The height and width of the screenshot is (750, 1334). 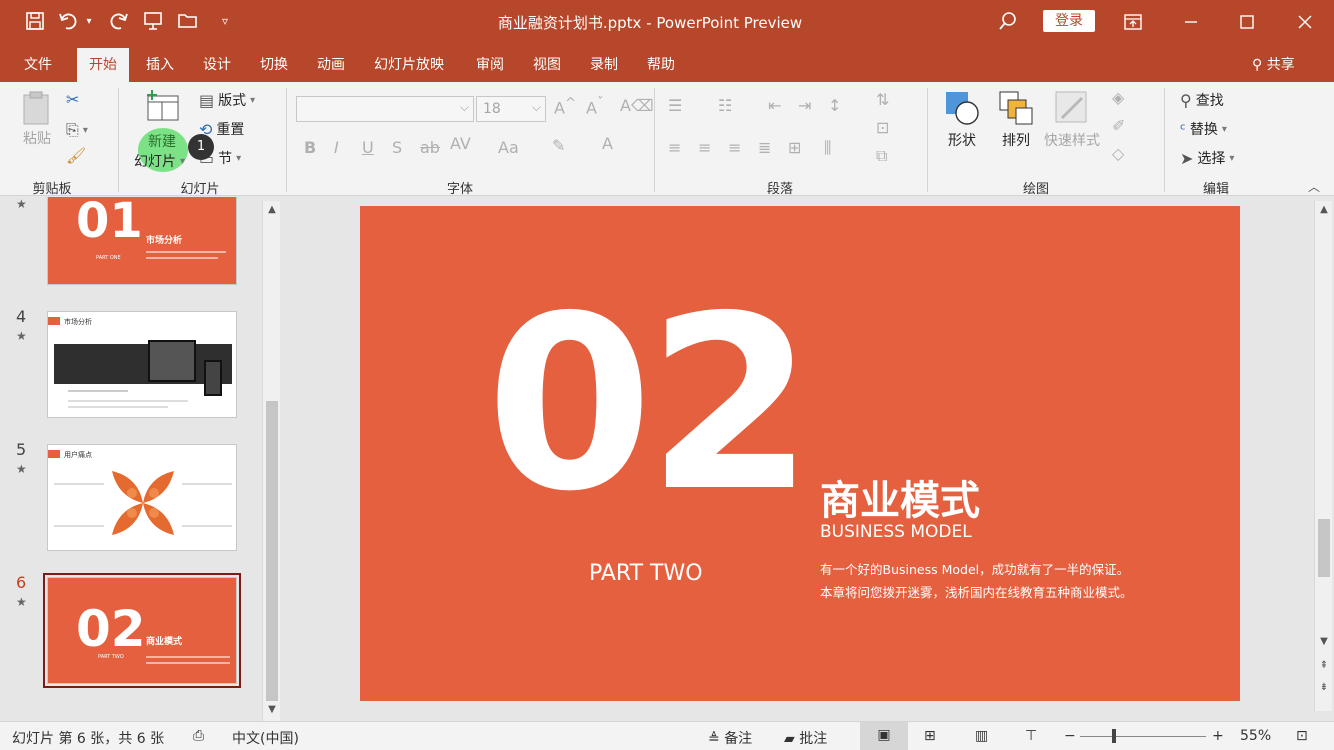 I want to click on paste-button: 粘贴, so click(x=37, y=119).